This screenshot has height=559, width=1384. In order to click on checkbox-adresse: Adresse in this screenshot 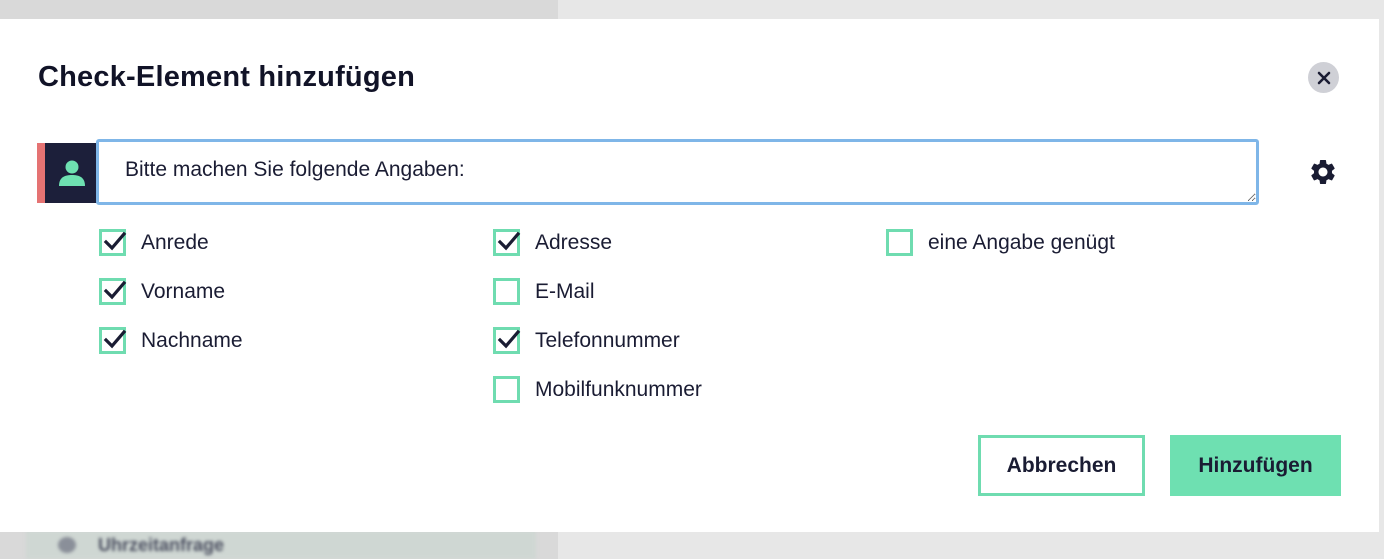, I will do `click(552, 242)`.